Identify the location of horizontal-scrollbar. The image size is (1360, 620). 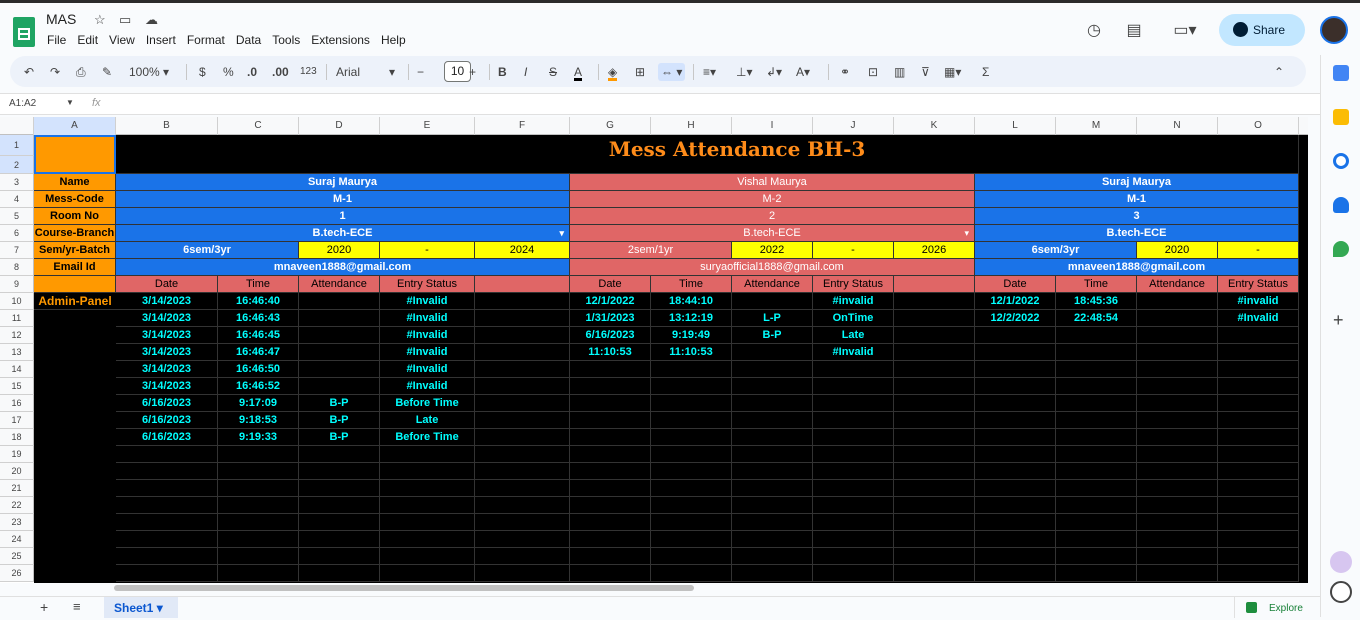
(671, 588).